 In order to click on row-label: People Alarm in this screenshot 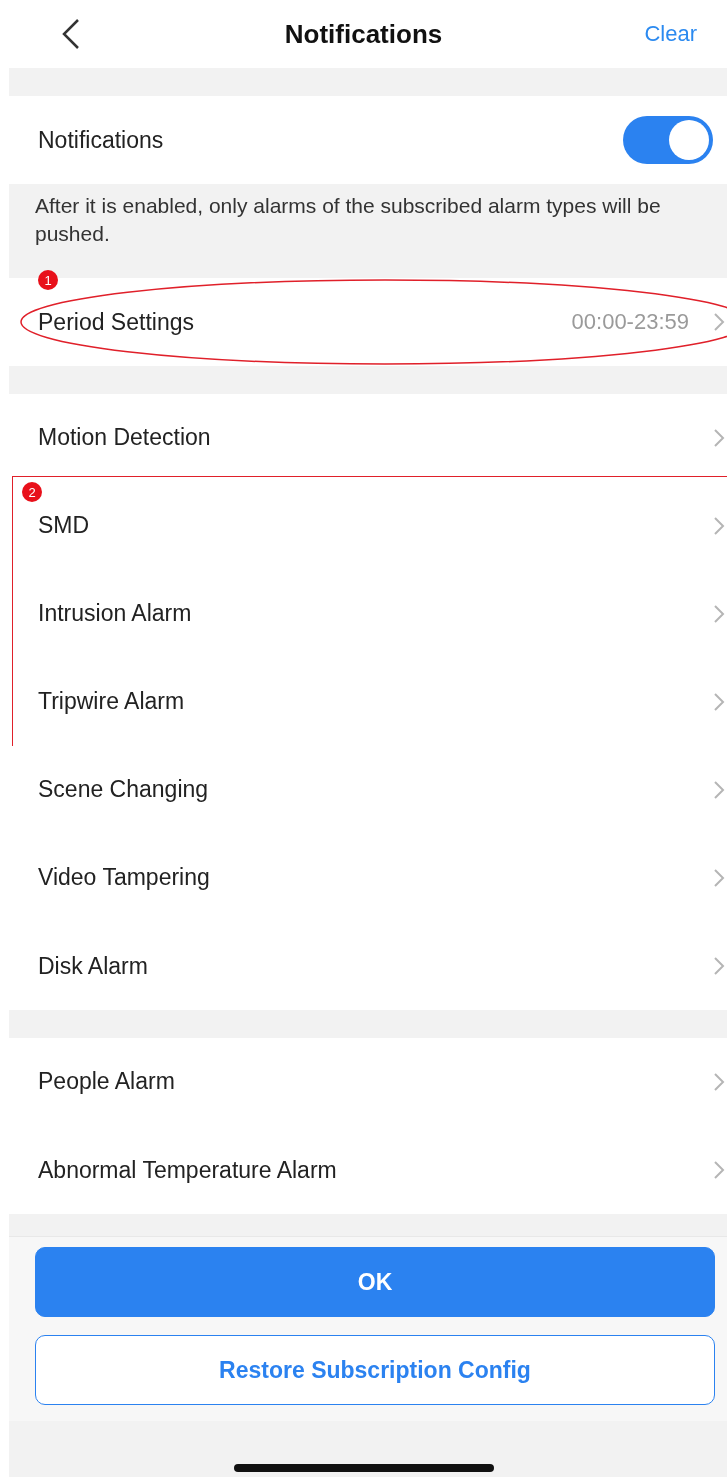, I will do `click(107, 1081)`.